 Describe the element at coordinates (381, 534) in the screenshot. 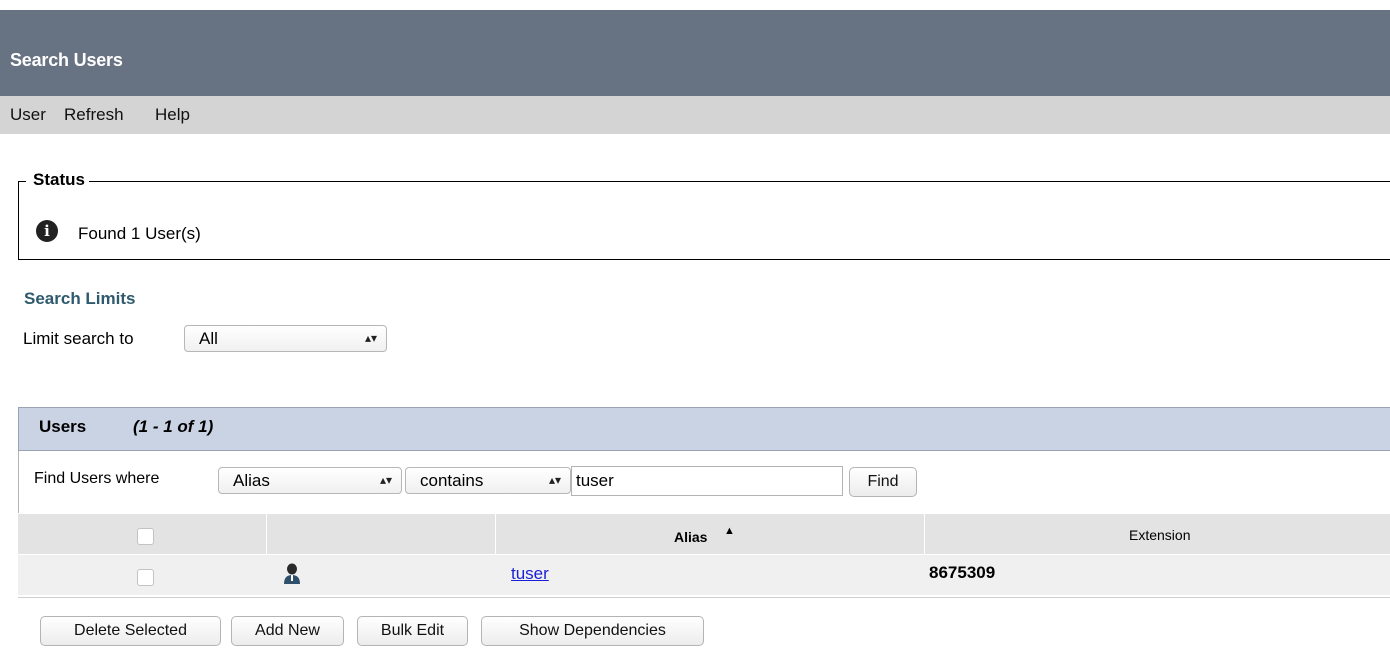

I see `column-icon` at that location.